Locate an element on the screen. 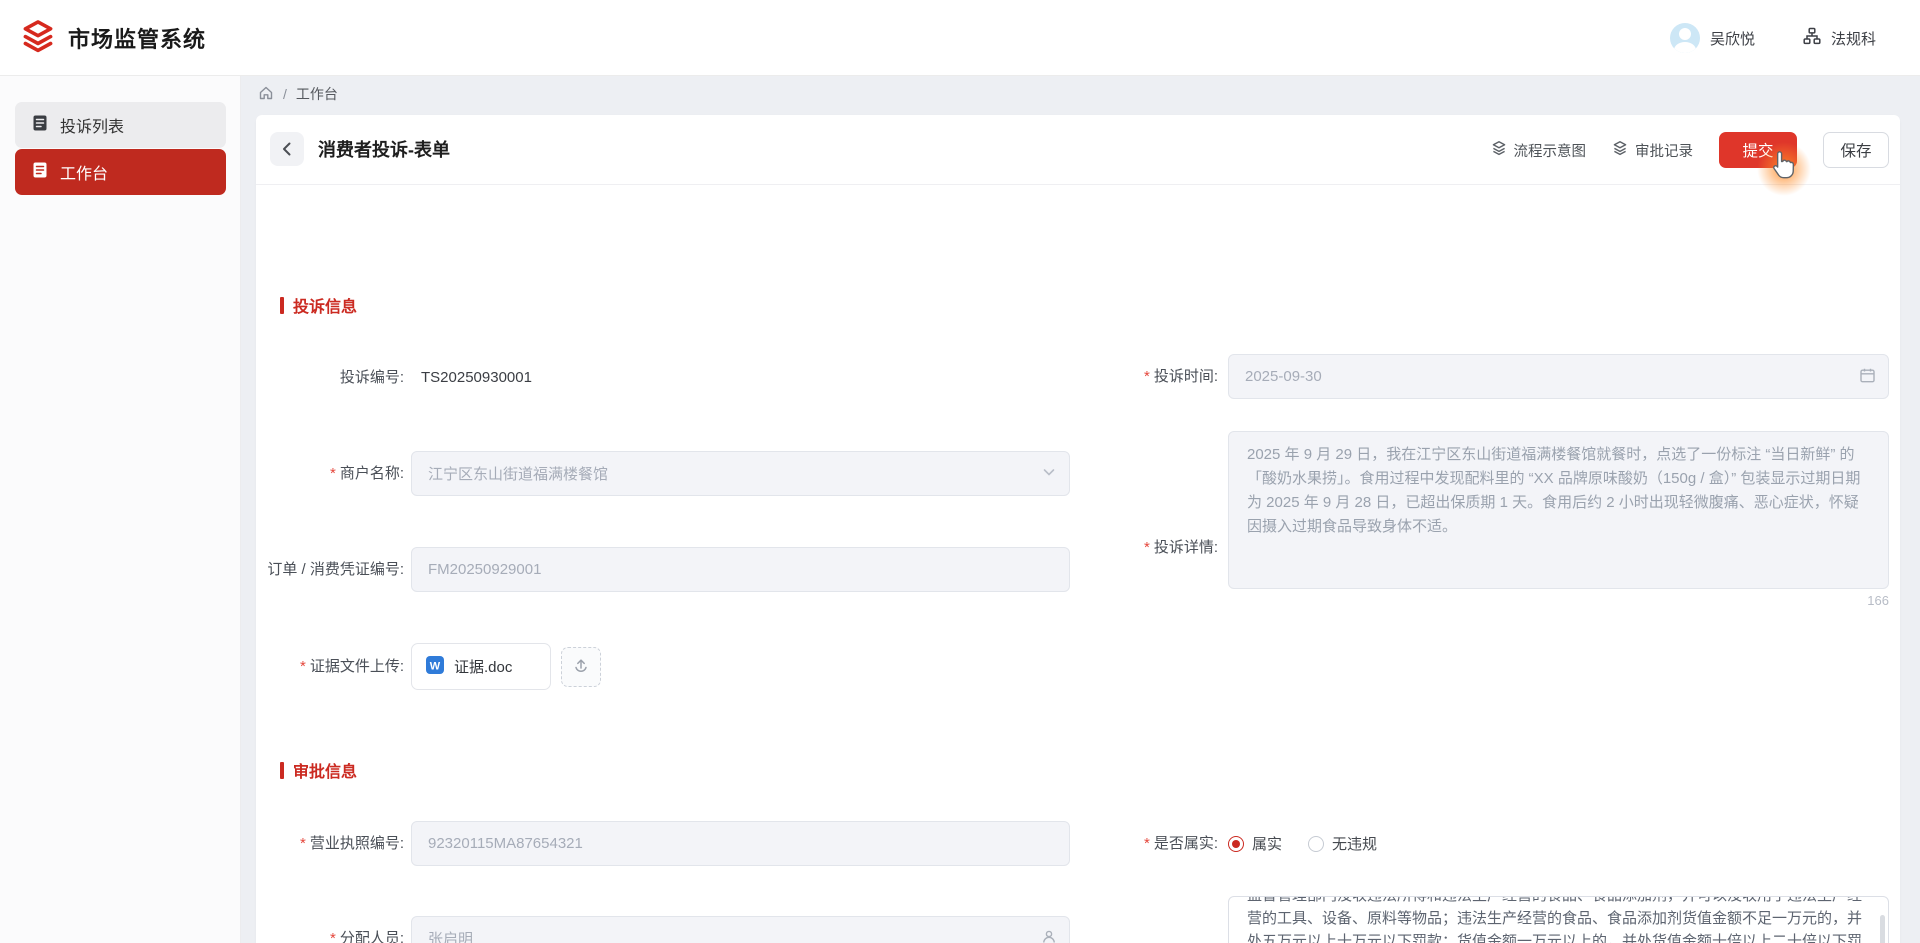  form-card-header: 消费者投诉-表单 流程示意图 审批记录 提交 保存 is located at coordinates (1078, 156).